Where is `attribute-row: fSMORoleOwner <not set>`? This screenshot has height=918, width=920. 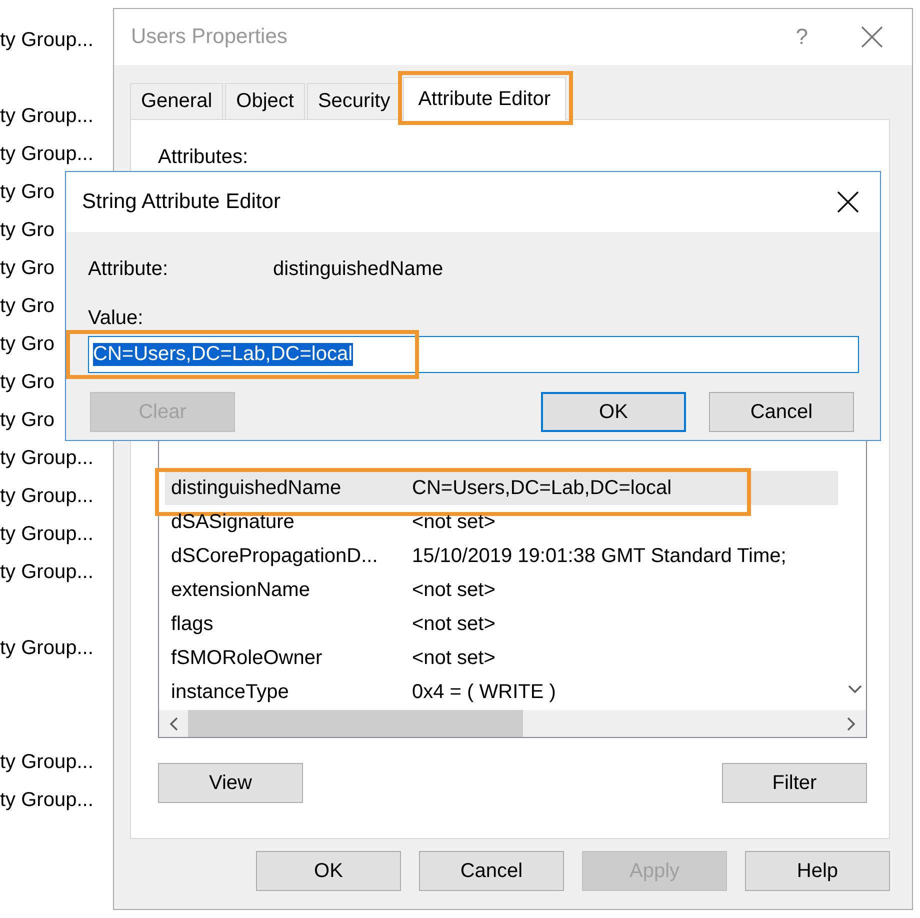
attribute-row: fSMORoleOwner <not set> is located at coordinates (501, 658).